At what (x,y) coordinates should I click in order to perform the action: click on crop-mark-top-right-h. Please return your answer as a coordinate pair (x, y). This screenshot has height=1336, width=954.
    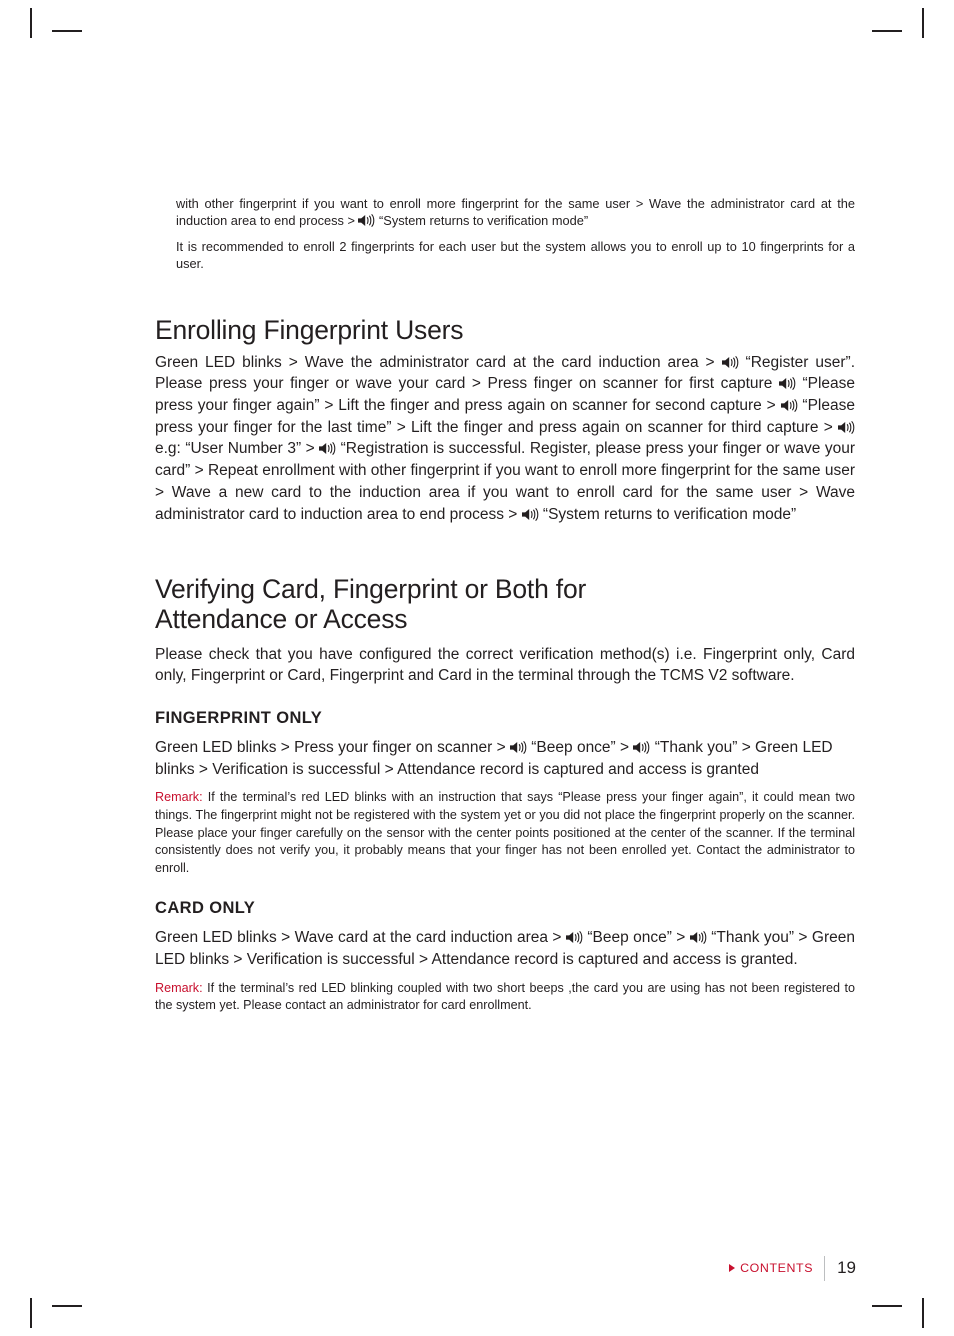
    Looking at the image, I should click on (887, 31).